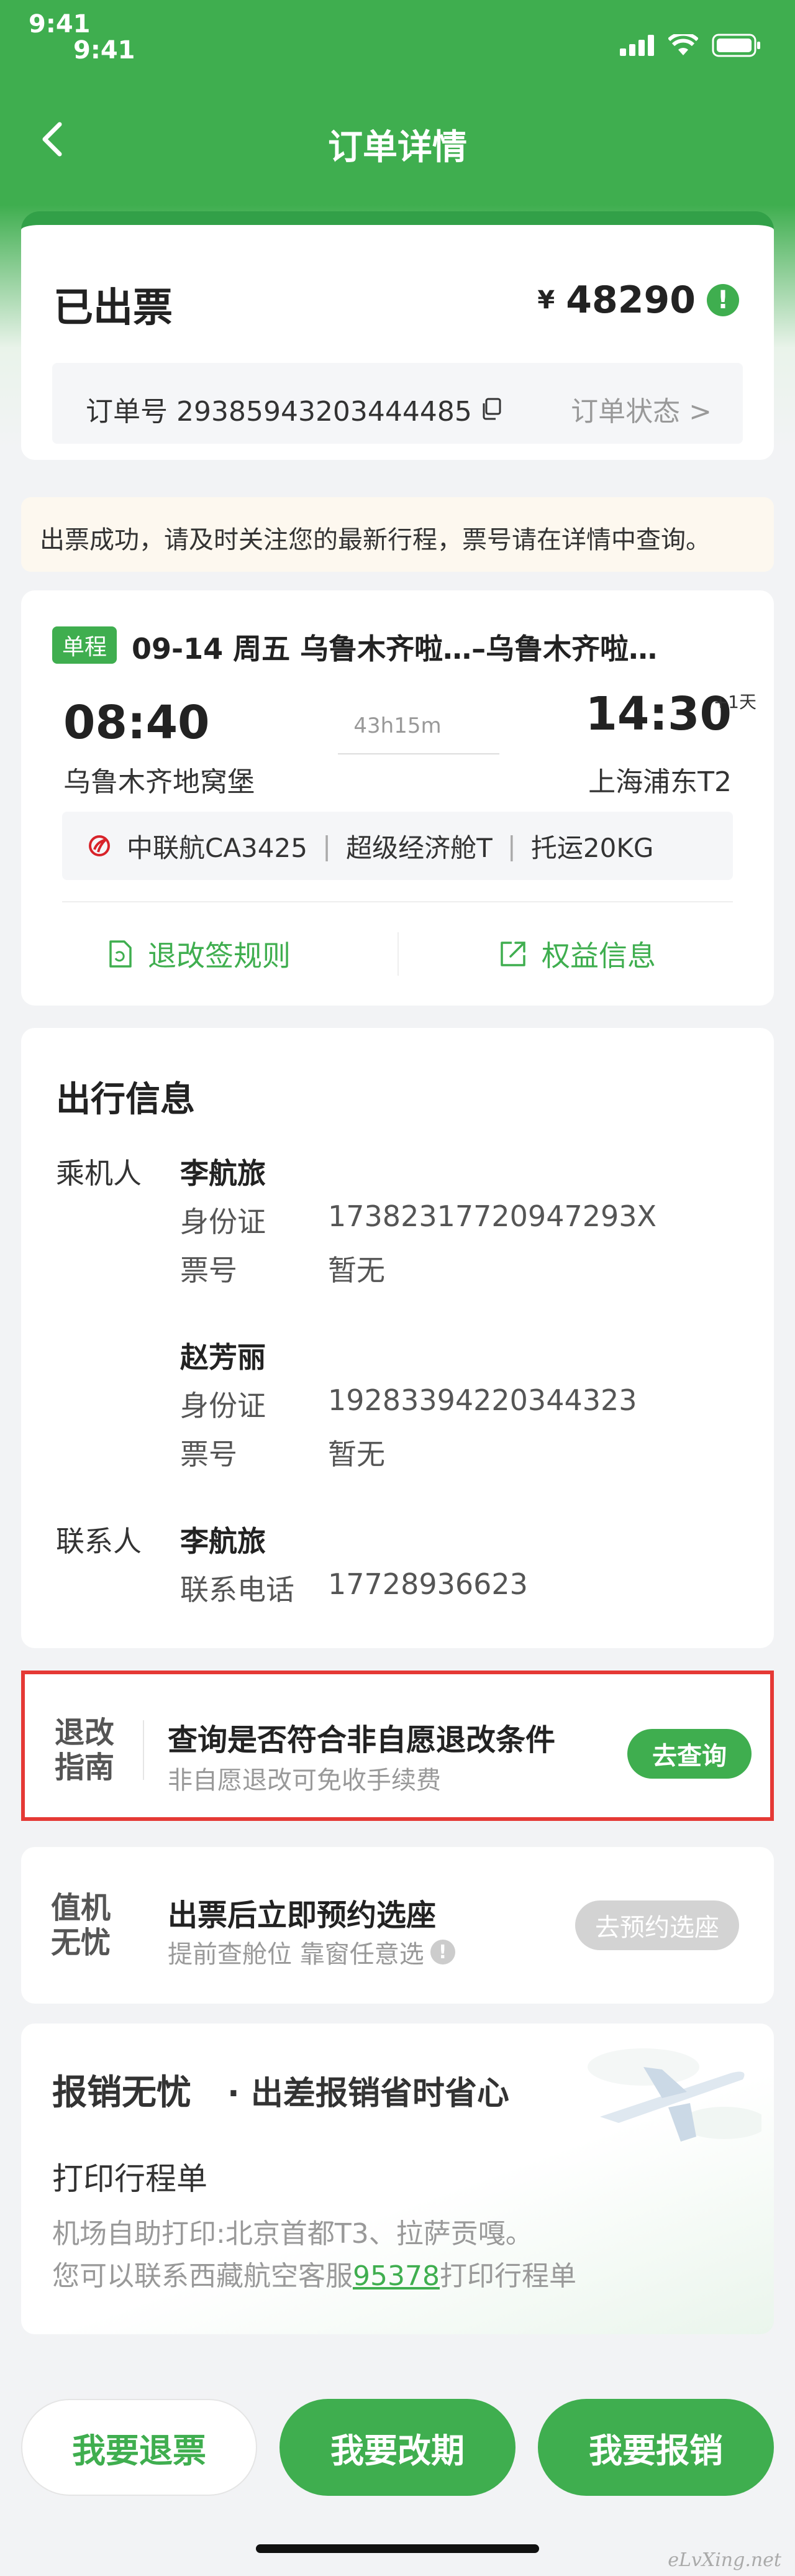  I want to click on bottom-action-bar: 我要退票 我要改期 我要报销 eLvXing.net, so click(397, 2481).